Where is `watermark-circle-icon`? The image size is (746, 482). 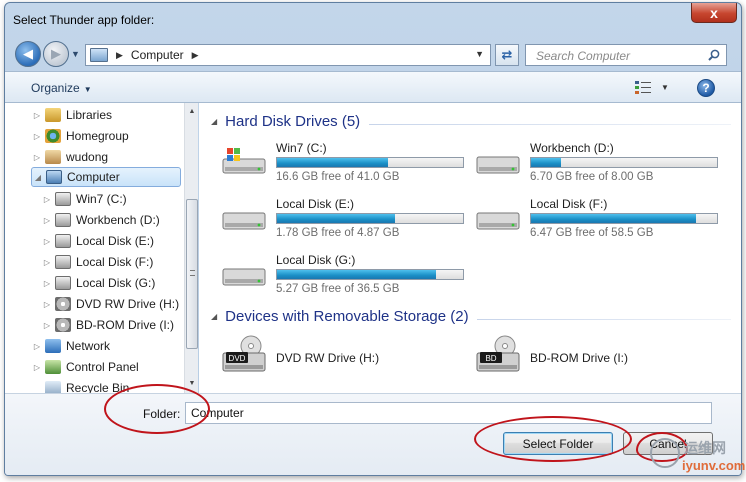
watermark-circle-icon is located at coordinates (665, 453).